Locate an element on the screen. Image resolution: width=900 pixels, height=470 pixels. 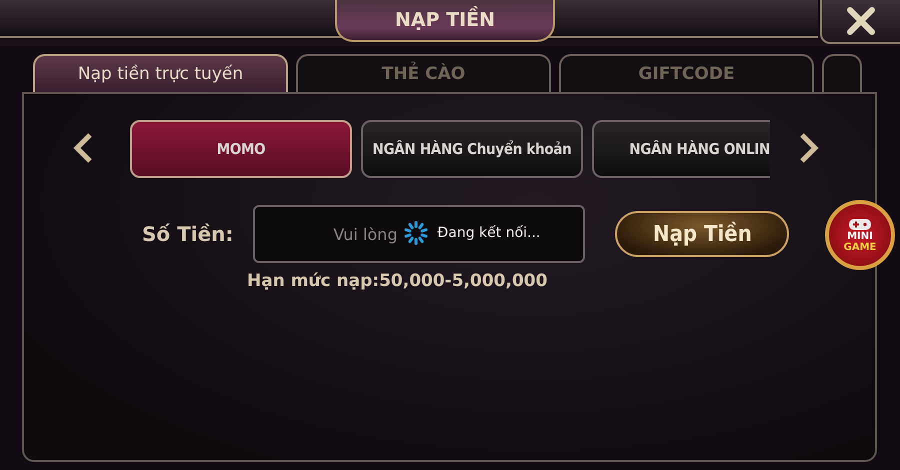
chevron-right-icon is located at coordinates (809, 148).